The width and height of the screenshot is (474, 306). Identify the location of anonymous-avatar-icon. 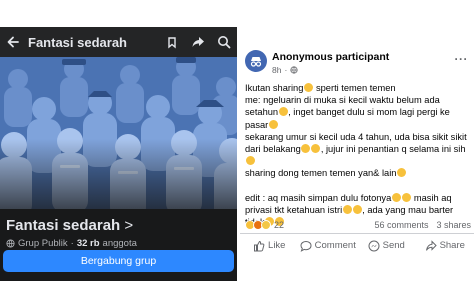
(256, 61).